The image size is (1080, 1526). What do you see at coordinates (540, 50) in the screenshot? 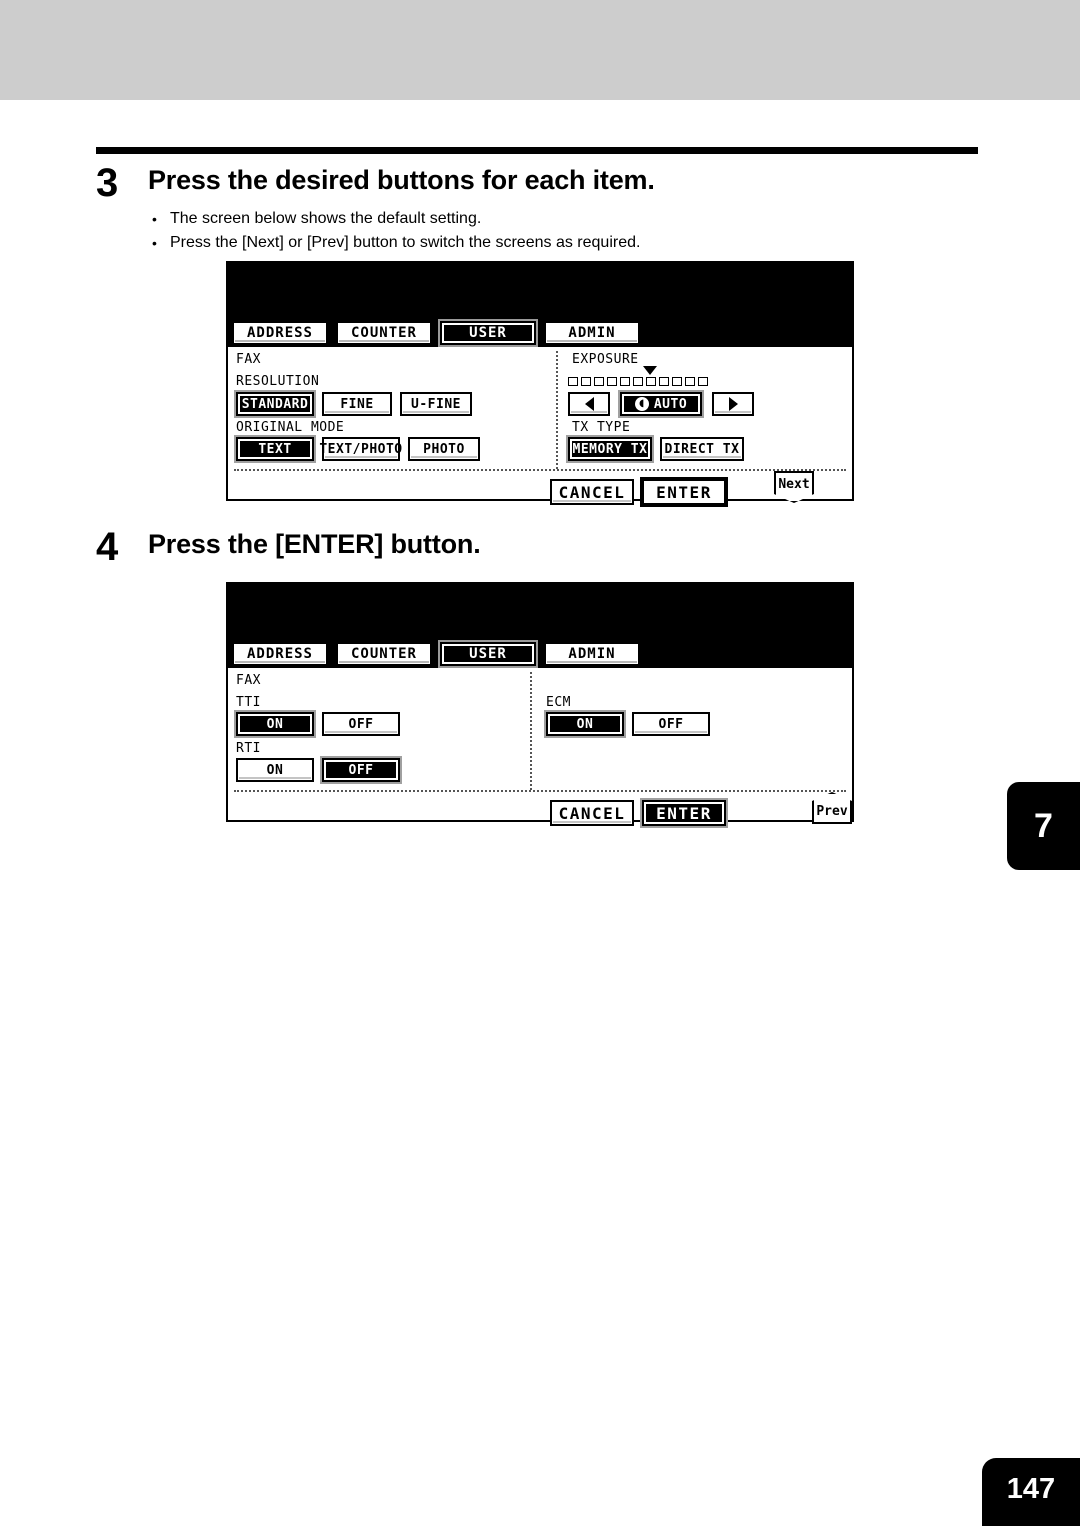
I see `top-banner` at bounding box center [540, 50].